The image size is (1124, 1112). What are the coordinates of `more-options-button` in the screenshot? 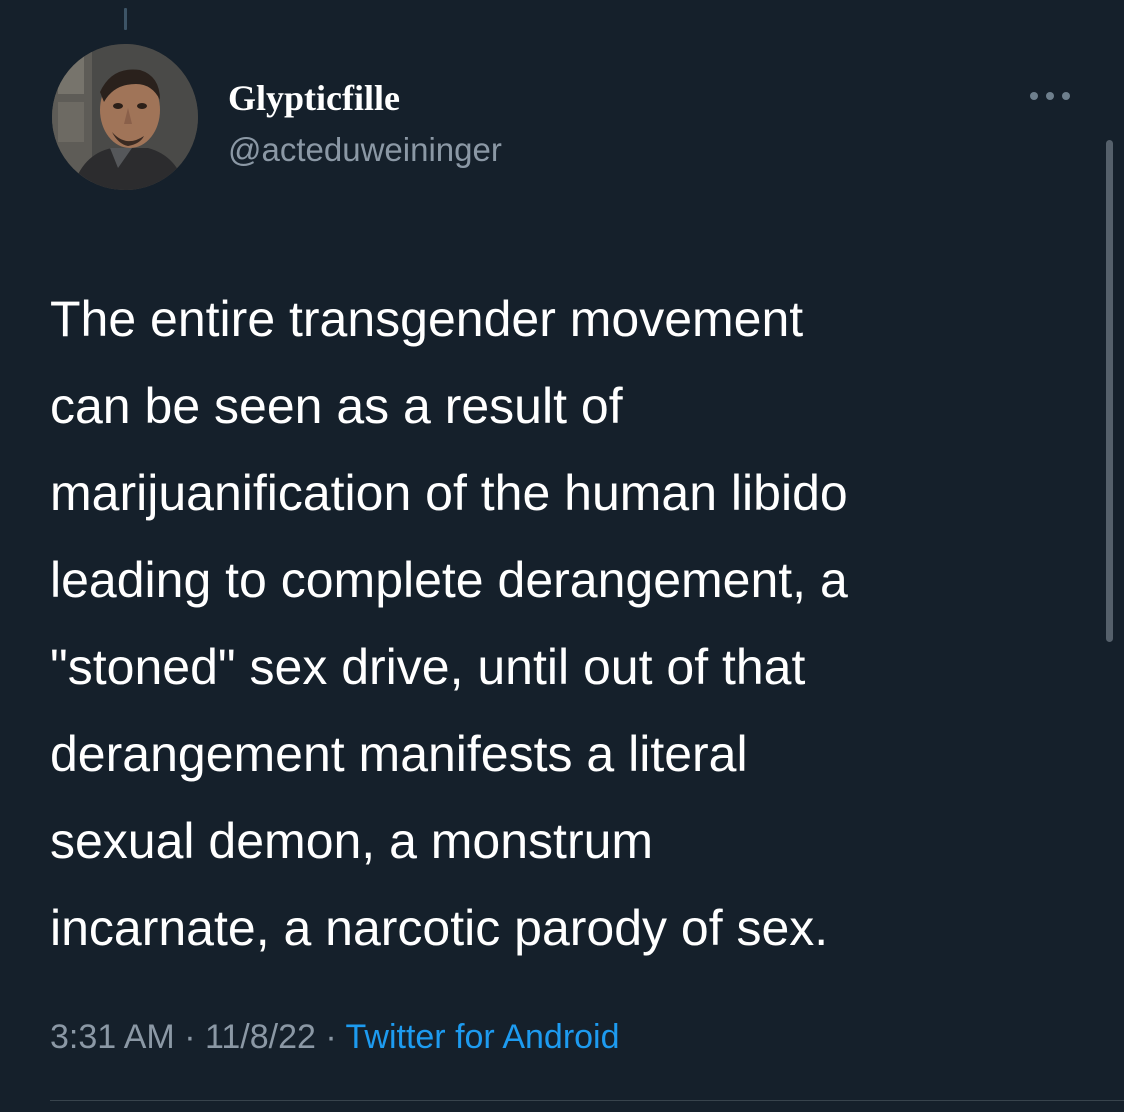 It's located at (1050, 96).